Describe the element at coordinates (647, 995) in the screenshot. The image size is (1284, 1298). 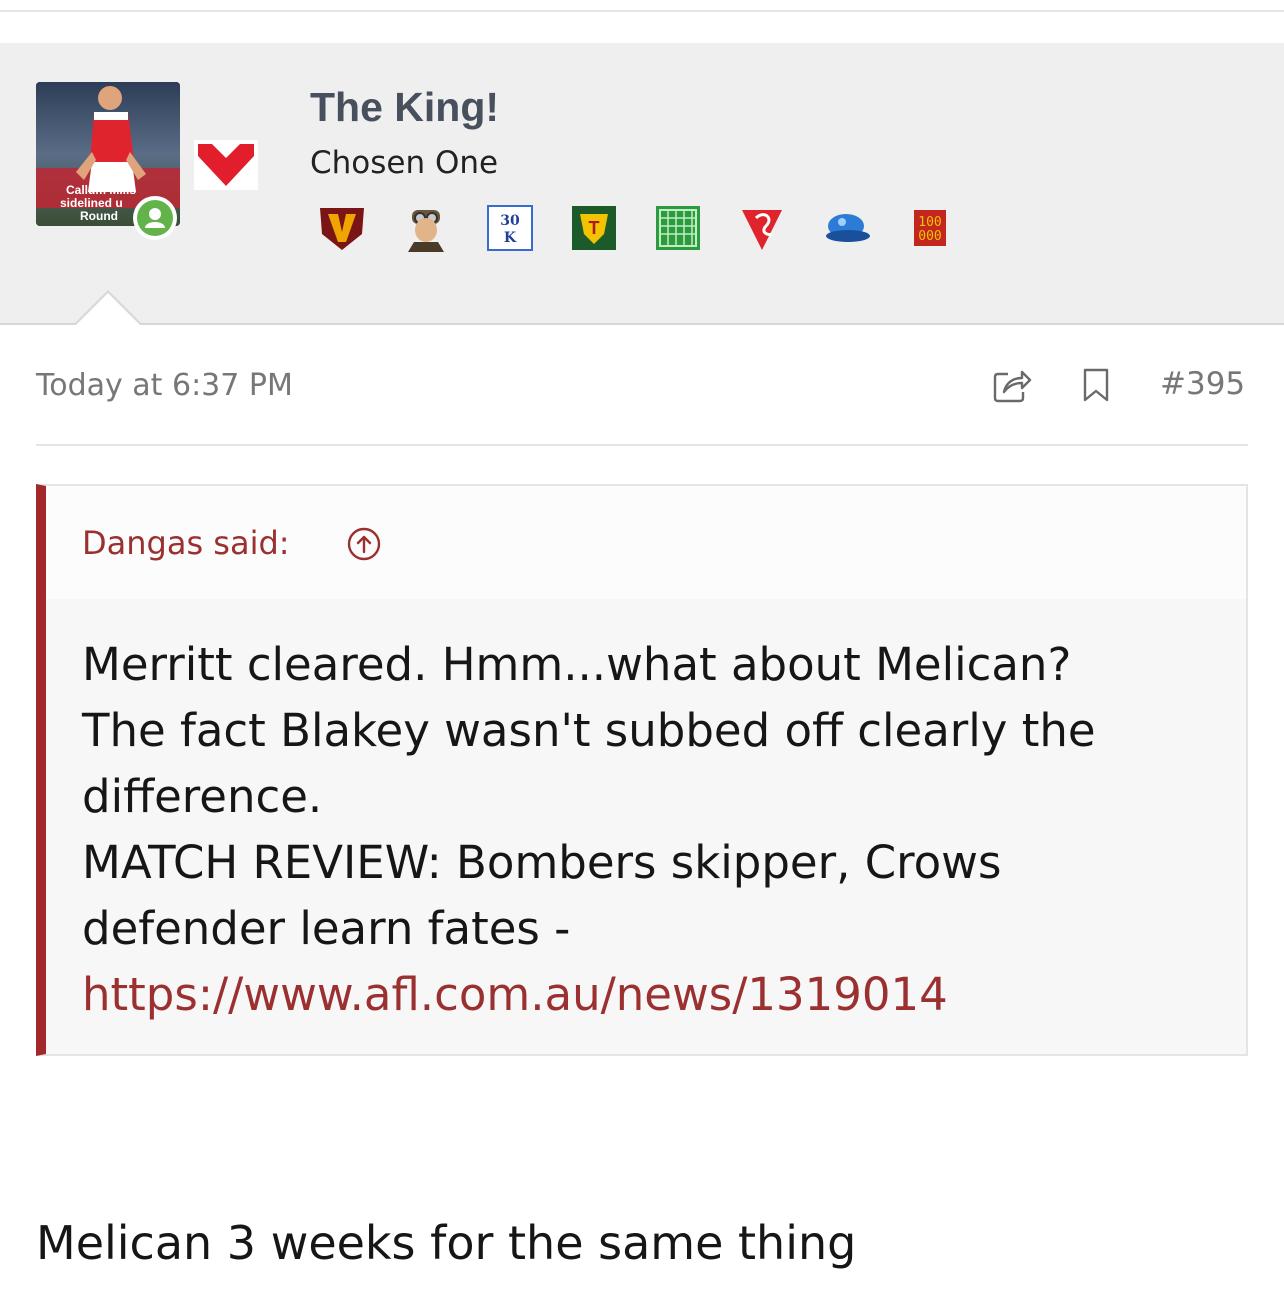
I see `quote-link: https://www.afl.com.au/news/1319014` at that location.